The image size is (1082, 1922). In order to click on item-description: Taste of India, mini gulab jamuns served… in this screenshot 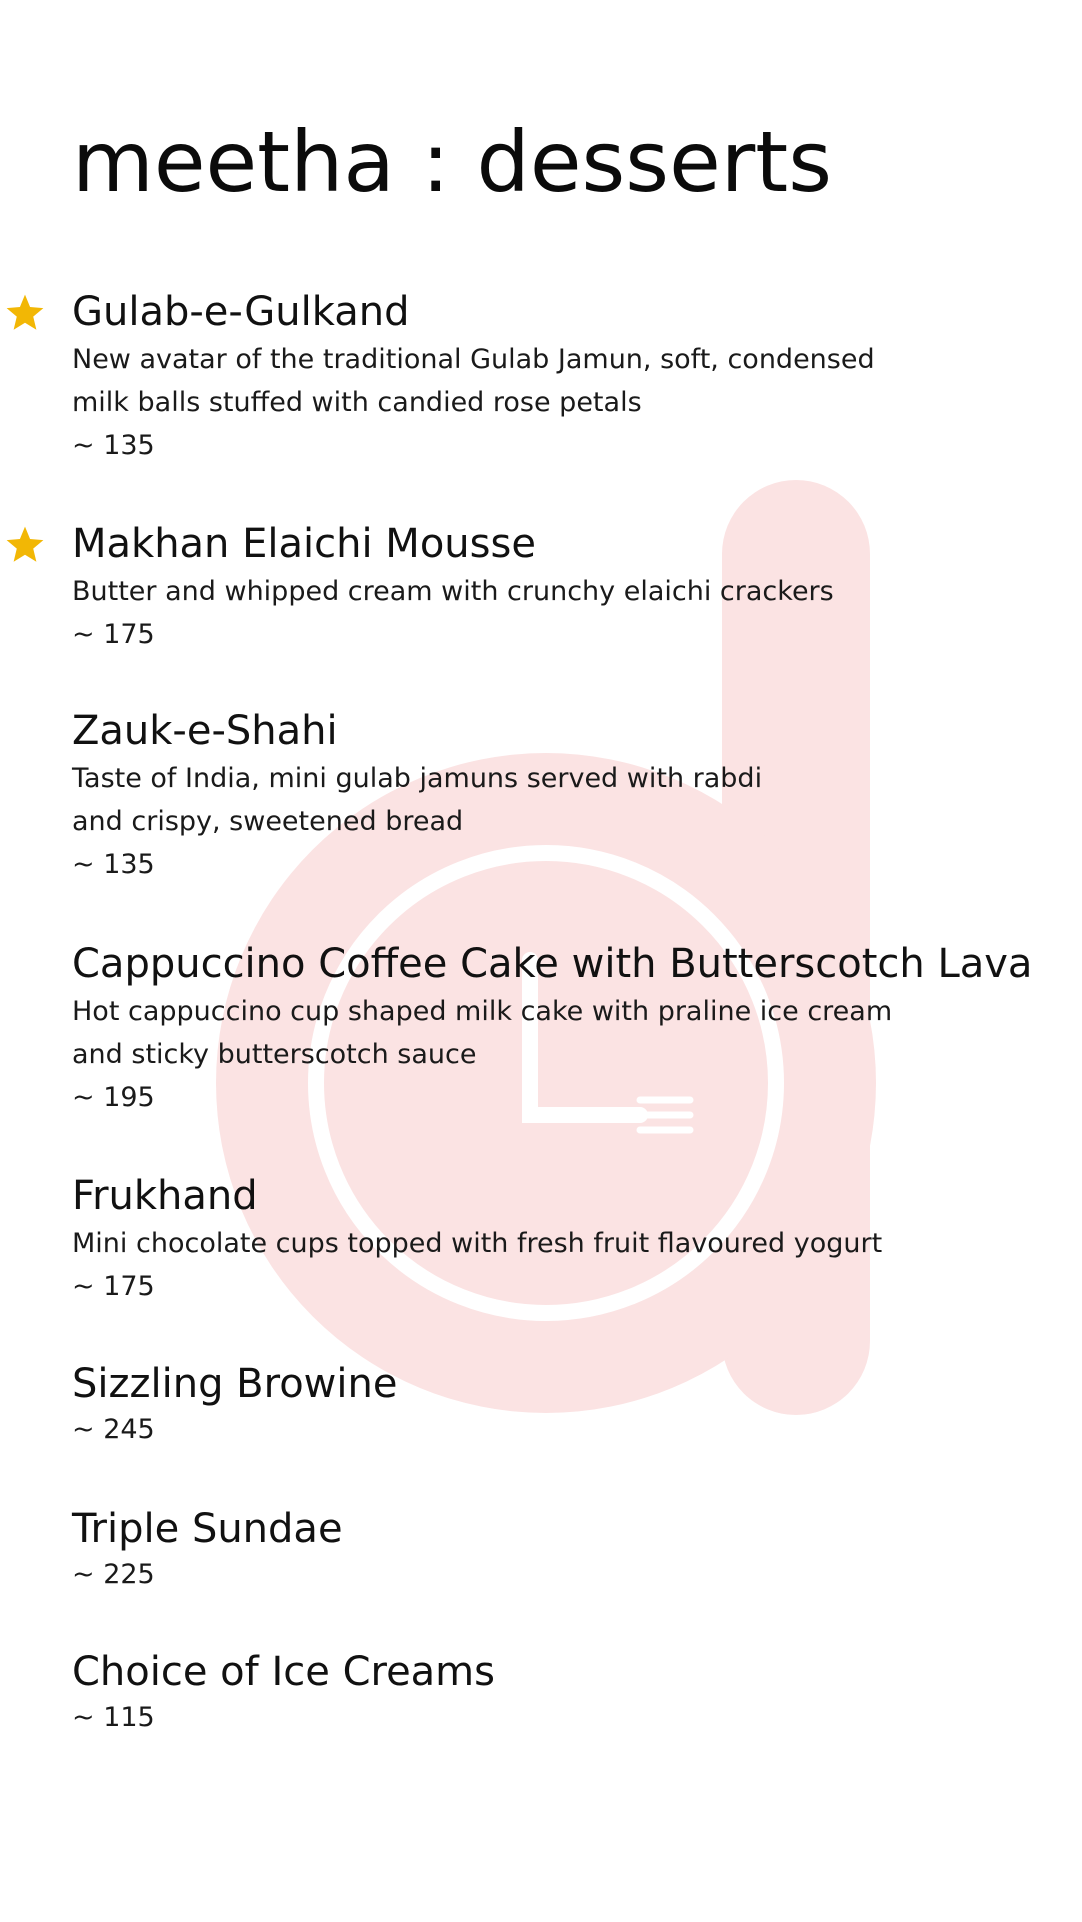, I will do `click(537, 800)`.